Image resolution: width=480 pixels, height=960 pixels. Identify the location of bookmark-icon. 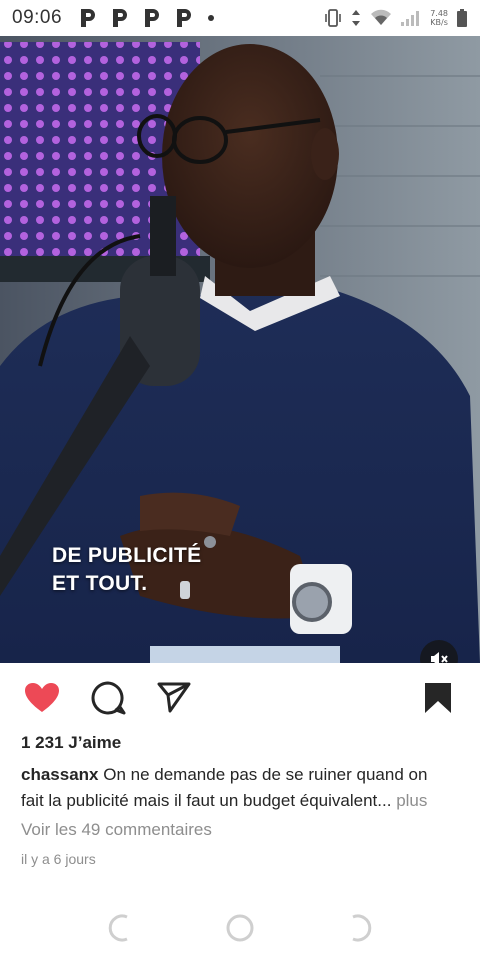
(438, 698).